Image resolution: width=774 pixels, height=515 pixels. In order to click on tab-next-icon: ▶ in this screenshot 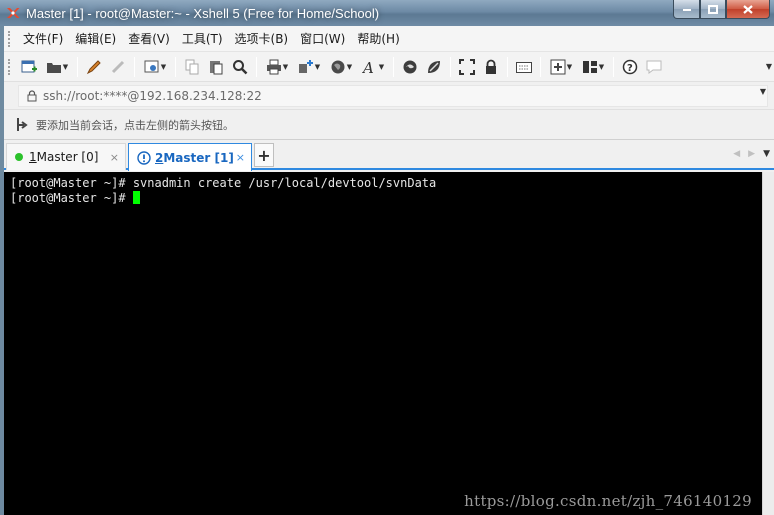, I will do `click(751, 154)`.